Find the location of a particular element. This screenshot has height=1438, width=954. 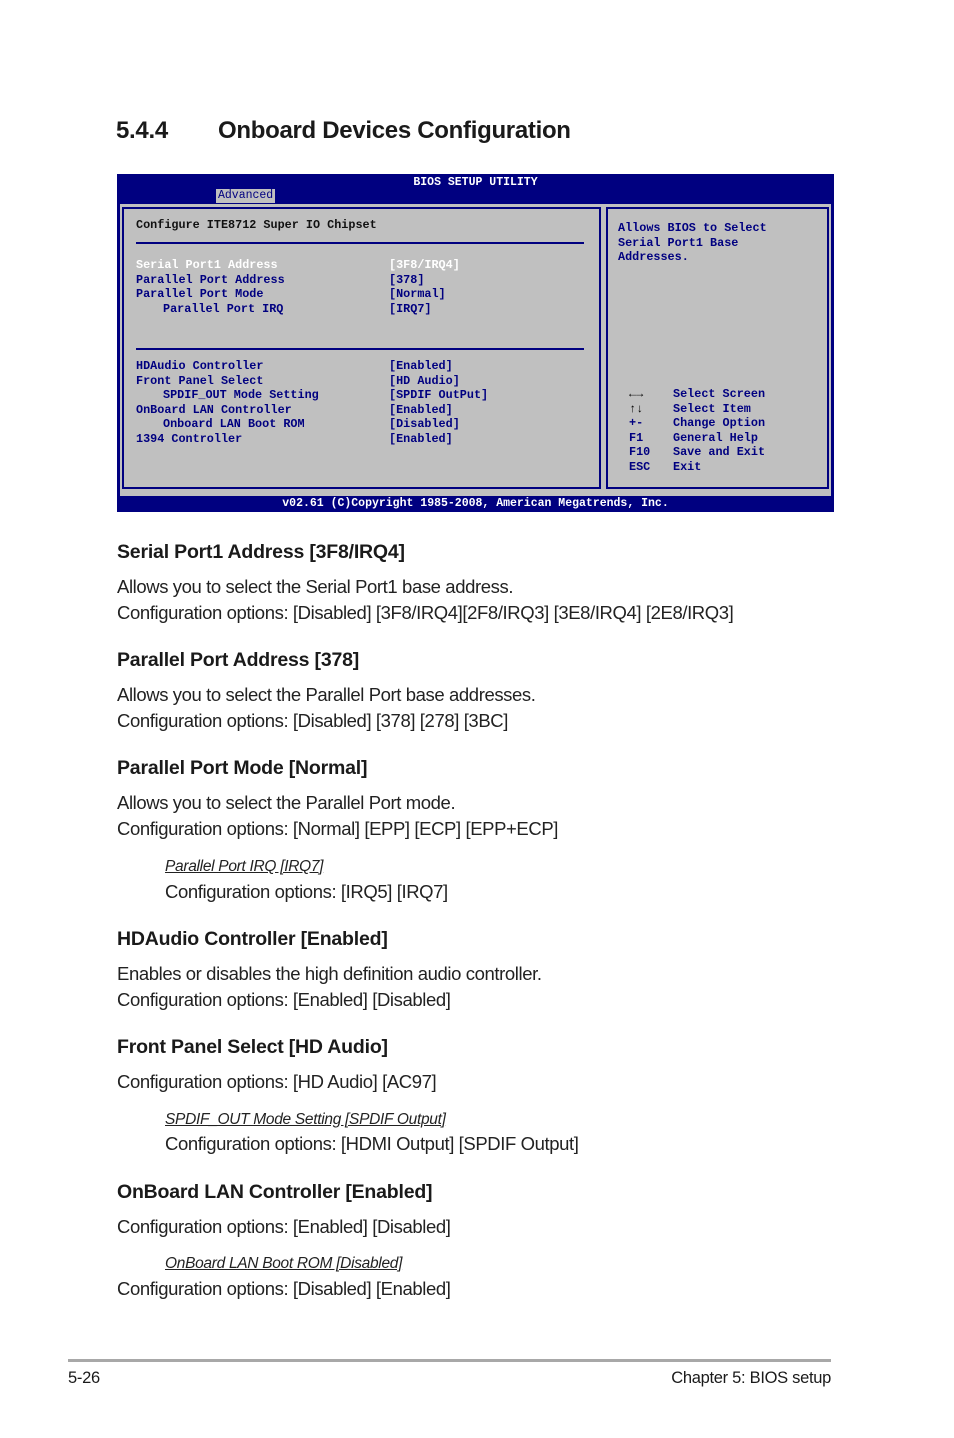

help-line: Serial Port1 Base is located at coordinates (678, 242).